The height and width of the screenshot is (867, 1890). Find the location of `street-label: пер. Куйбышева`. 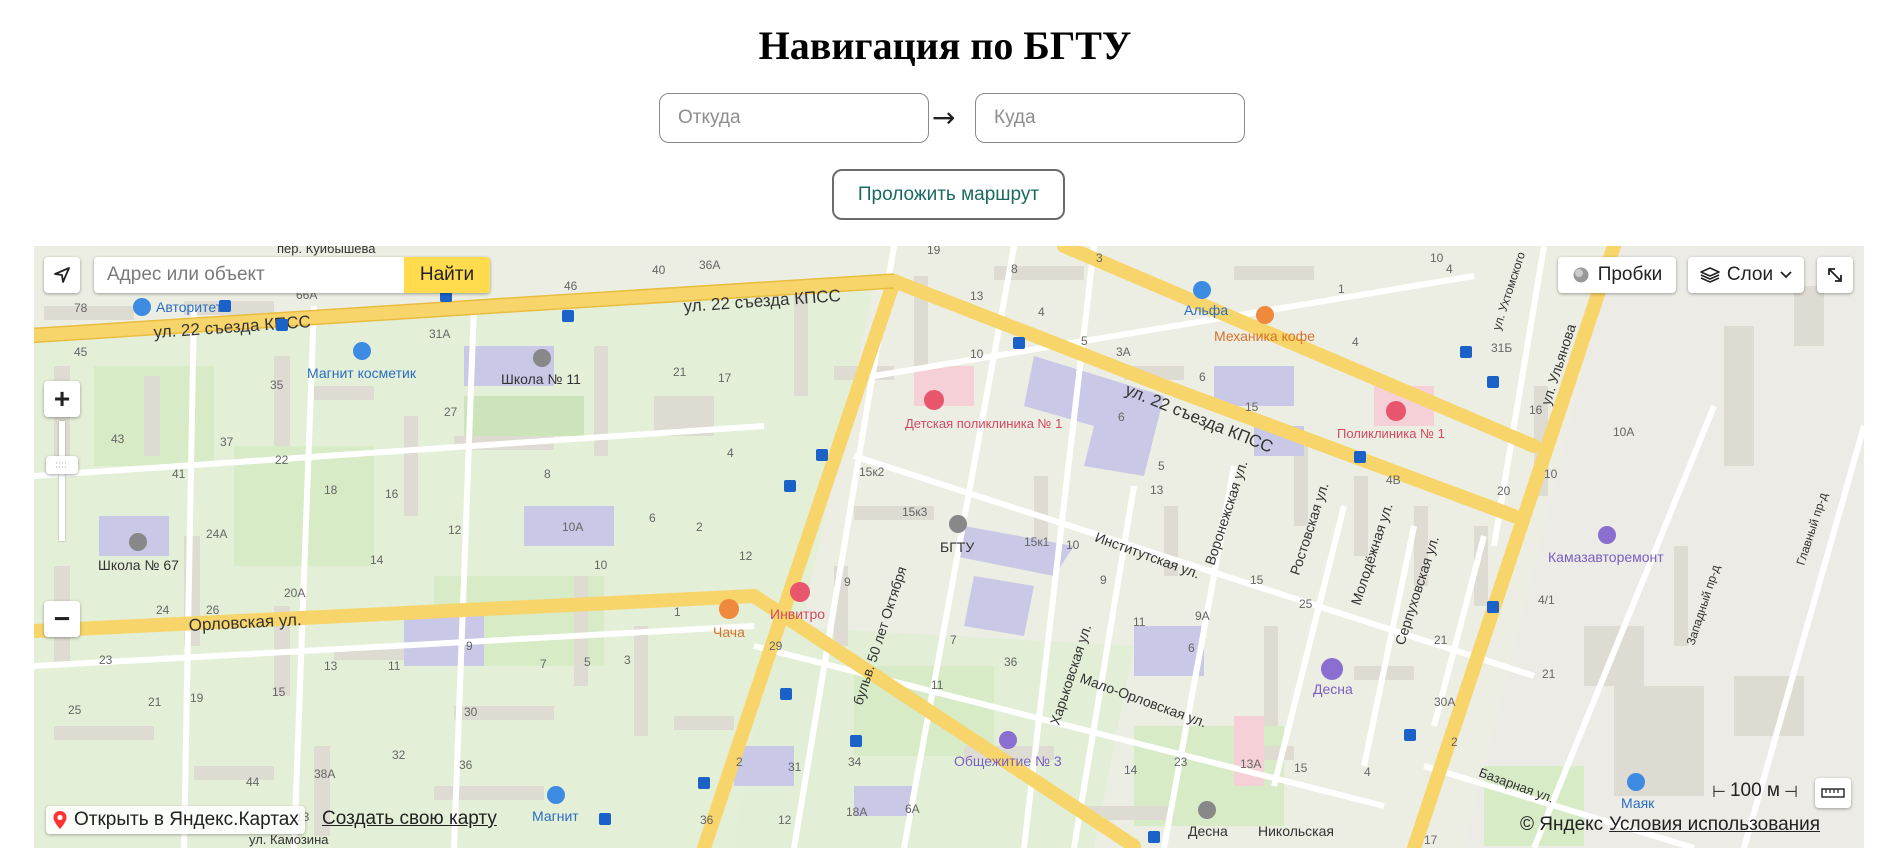

street-label: пер. Куйбышева is located at coordinates (326, 251).